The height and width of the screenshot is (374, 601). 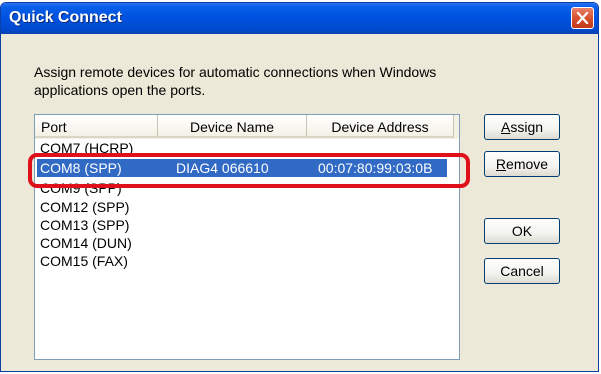 I want to click on window-title: Quick Connect, so click(x=65, y=17).